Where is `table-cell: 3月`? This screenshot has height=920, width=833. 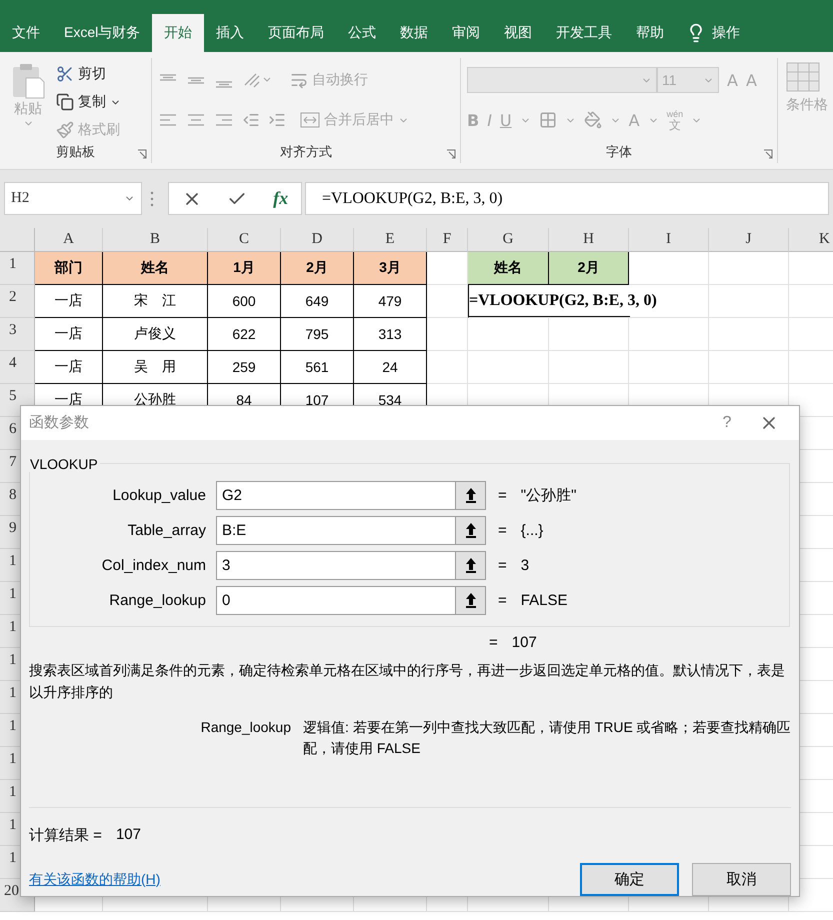
table-cell: 3月 is located at coordinates (390, 268).